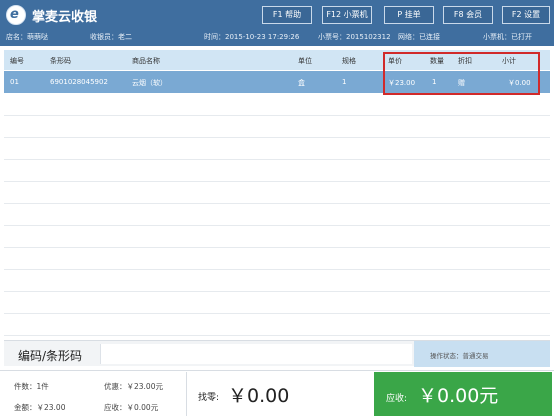 This screenshot has height=416, width=554. What do you see at coordinates (458, 396) in the screenshot?
I see `due-value: ￥0.00元` at bounding box center [458, 396].